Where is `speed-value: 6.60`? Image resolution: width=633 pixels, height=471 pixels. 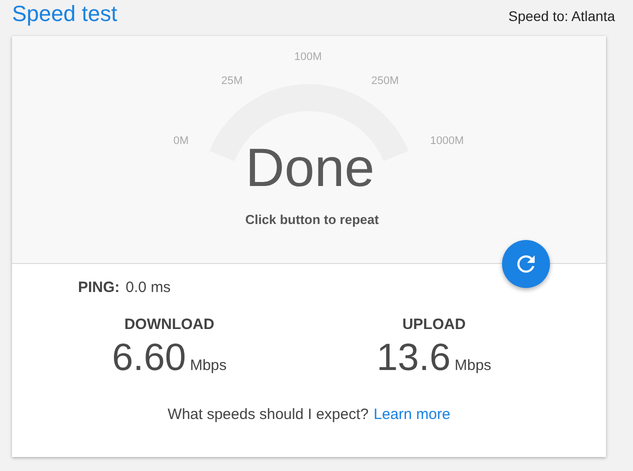
speed-value: 6.60 is located at coordinates (149, 358).